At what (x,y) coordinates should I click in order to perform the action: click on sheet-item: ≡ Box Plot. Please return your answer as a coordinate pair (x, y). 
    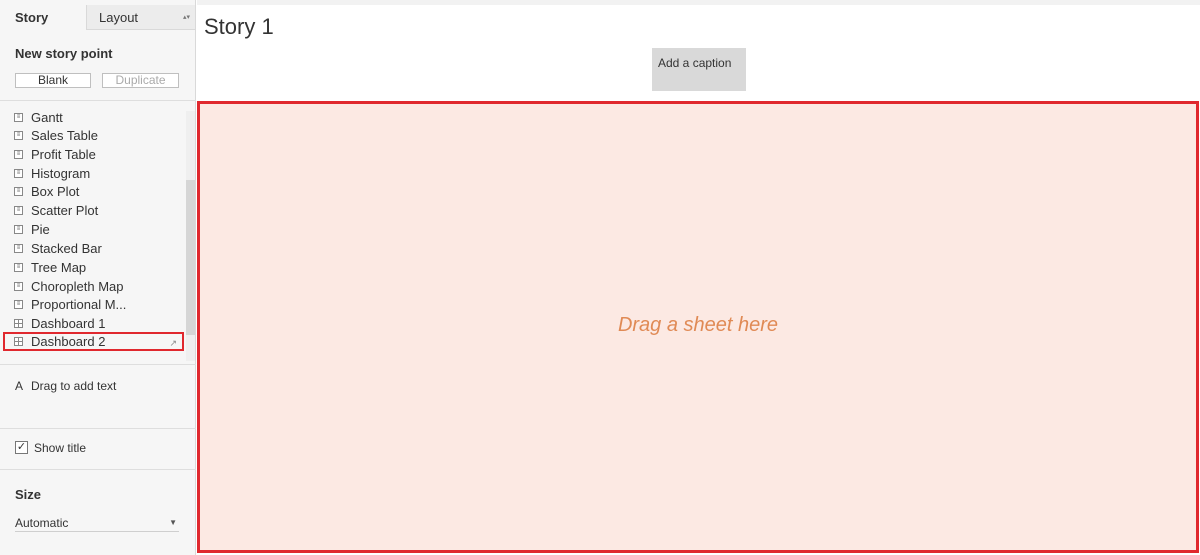
    Looking at the image, I should click on (93, 191).